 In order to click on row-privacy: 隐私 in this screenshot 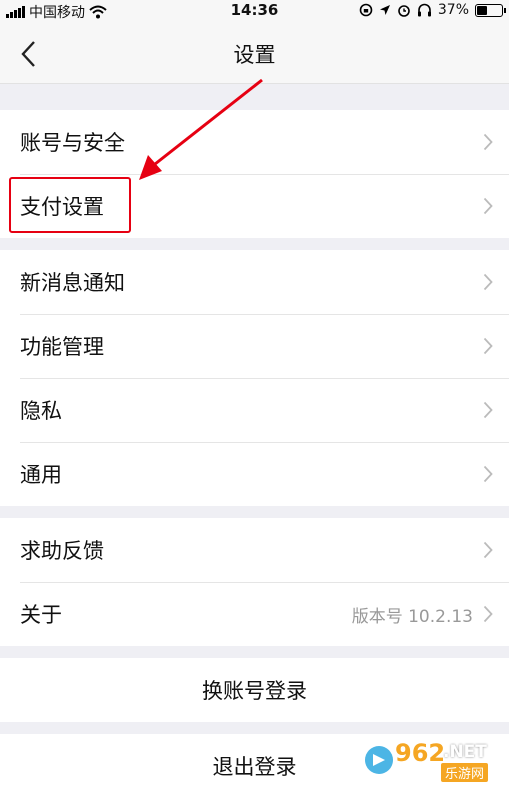, I will do `click(254, 410)`.